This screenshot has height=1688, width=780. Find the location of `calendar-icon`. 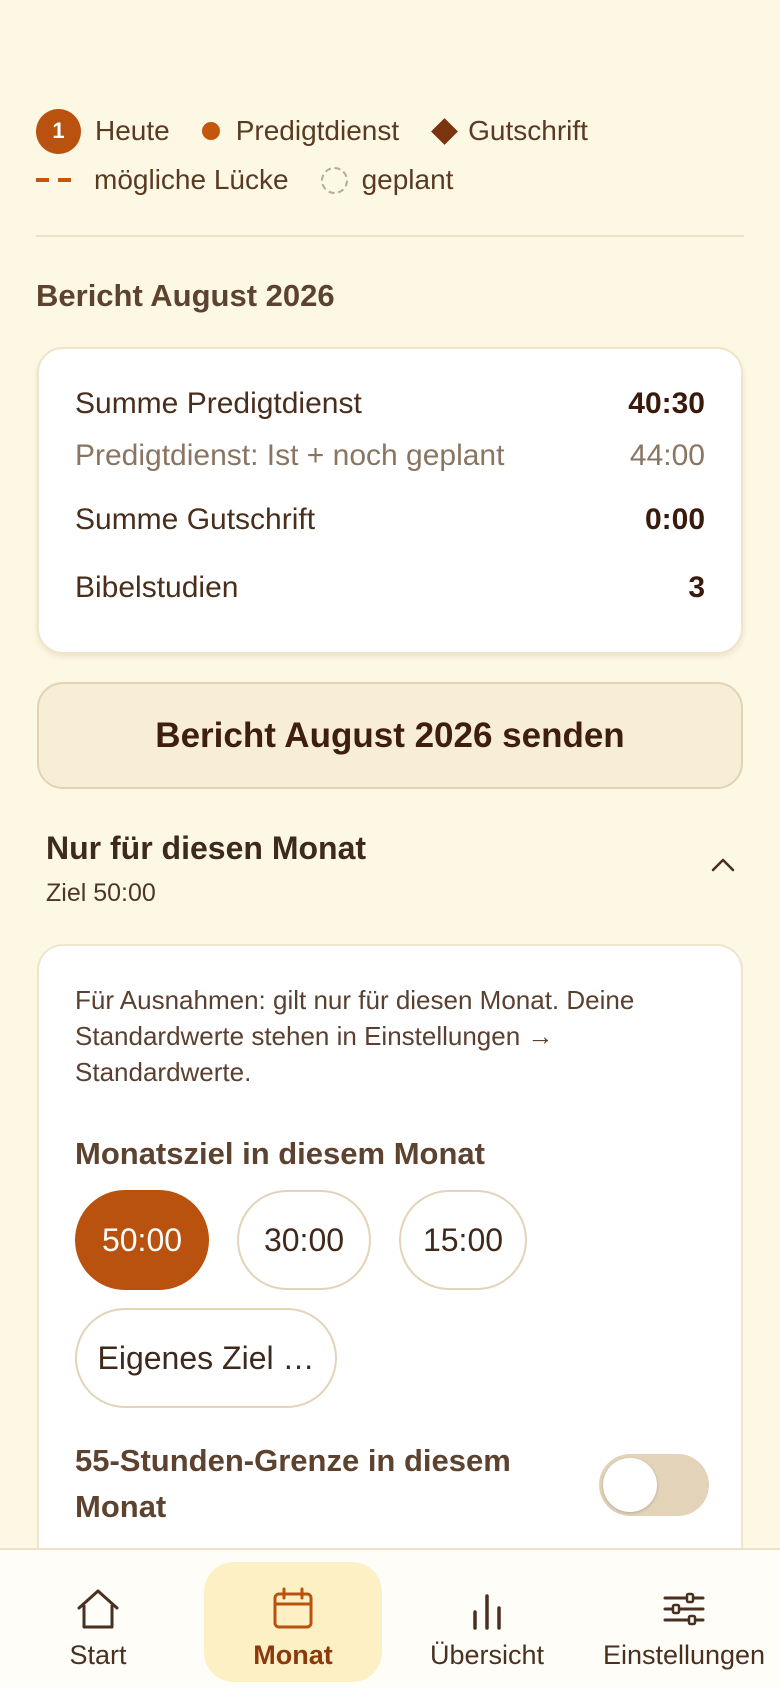

calendar-icon is located at coordinates (293, 1608).